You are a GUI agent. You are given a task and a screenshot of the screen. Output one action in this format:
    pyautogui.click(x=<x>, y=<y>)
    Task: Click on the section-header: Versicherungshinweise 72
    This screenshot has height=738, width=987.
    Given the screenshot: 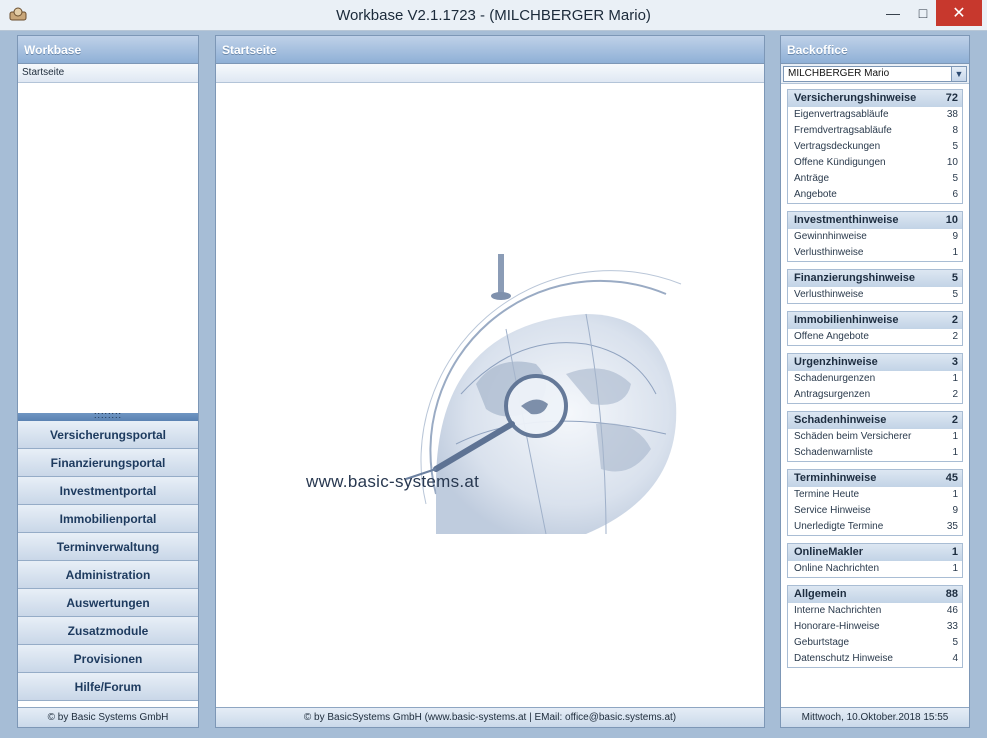 What is the action you would take?
    pyautogui.click(x=875, y=98)
    